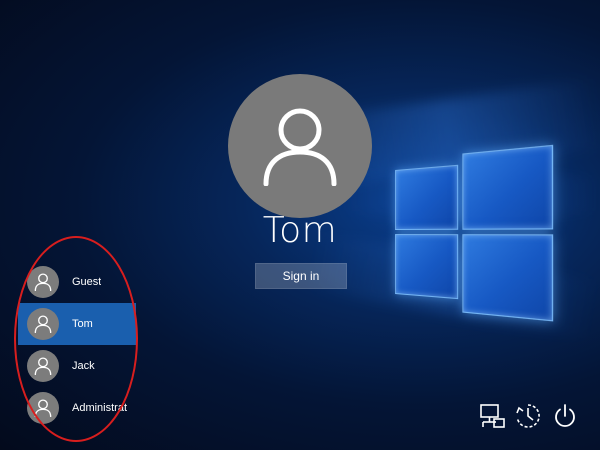 The width and height of the screenshot is (600, 450). I want to click on user-item-administrator: Administrat, so click(77, 408).